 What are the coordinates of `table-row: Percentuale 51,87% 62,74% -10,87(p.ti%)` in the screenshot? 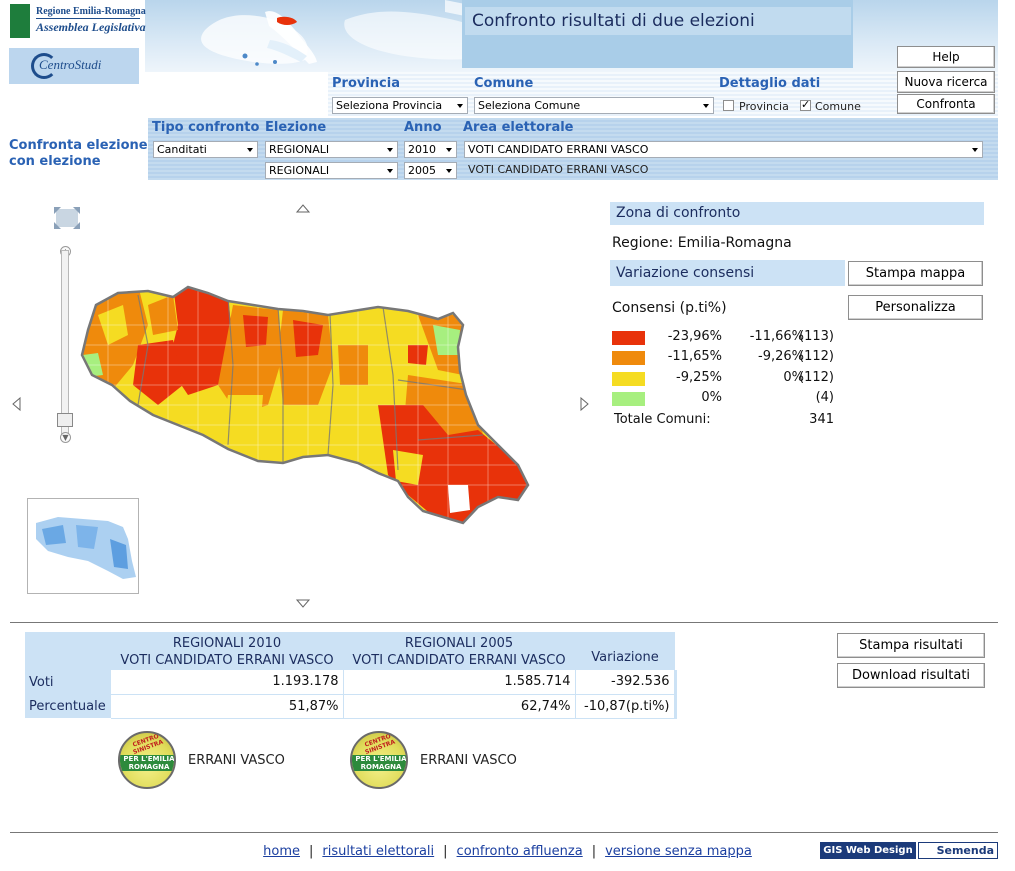 It's located at (351, 706).